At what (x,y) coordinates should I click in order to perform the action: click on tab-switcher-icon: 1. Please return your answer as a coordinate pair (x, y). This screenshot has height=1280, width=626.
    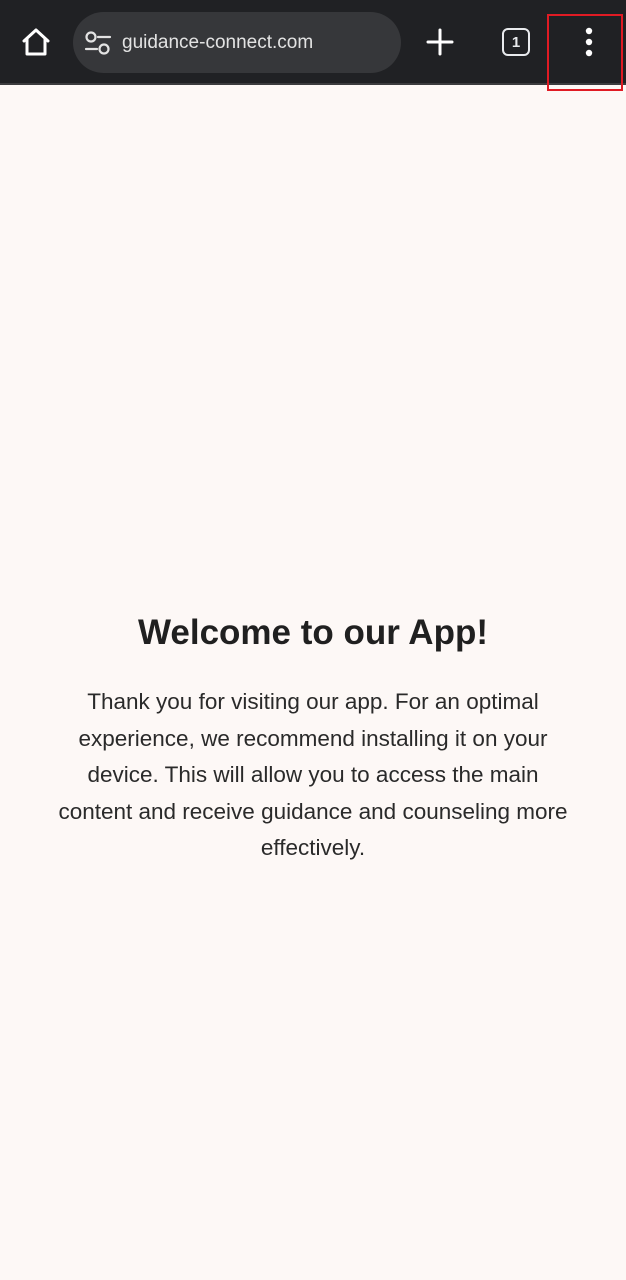
    Looking at the image, I should click on (516, 42).